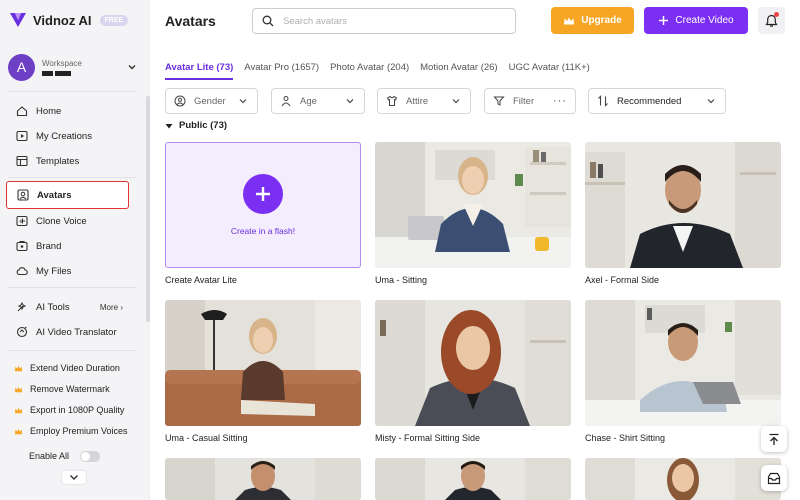  I want to click on create-card-subtitle: Create in a flash!, so click(263, 231).